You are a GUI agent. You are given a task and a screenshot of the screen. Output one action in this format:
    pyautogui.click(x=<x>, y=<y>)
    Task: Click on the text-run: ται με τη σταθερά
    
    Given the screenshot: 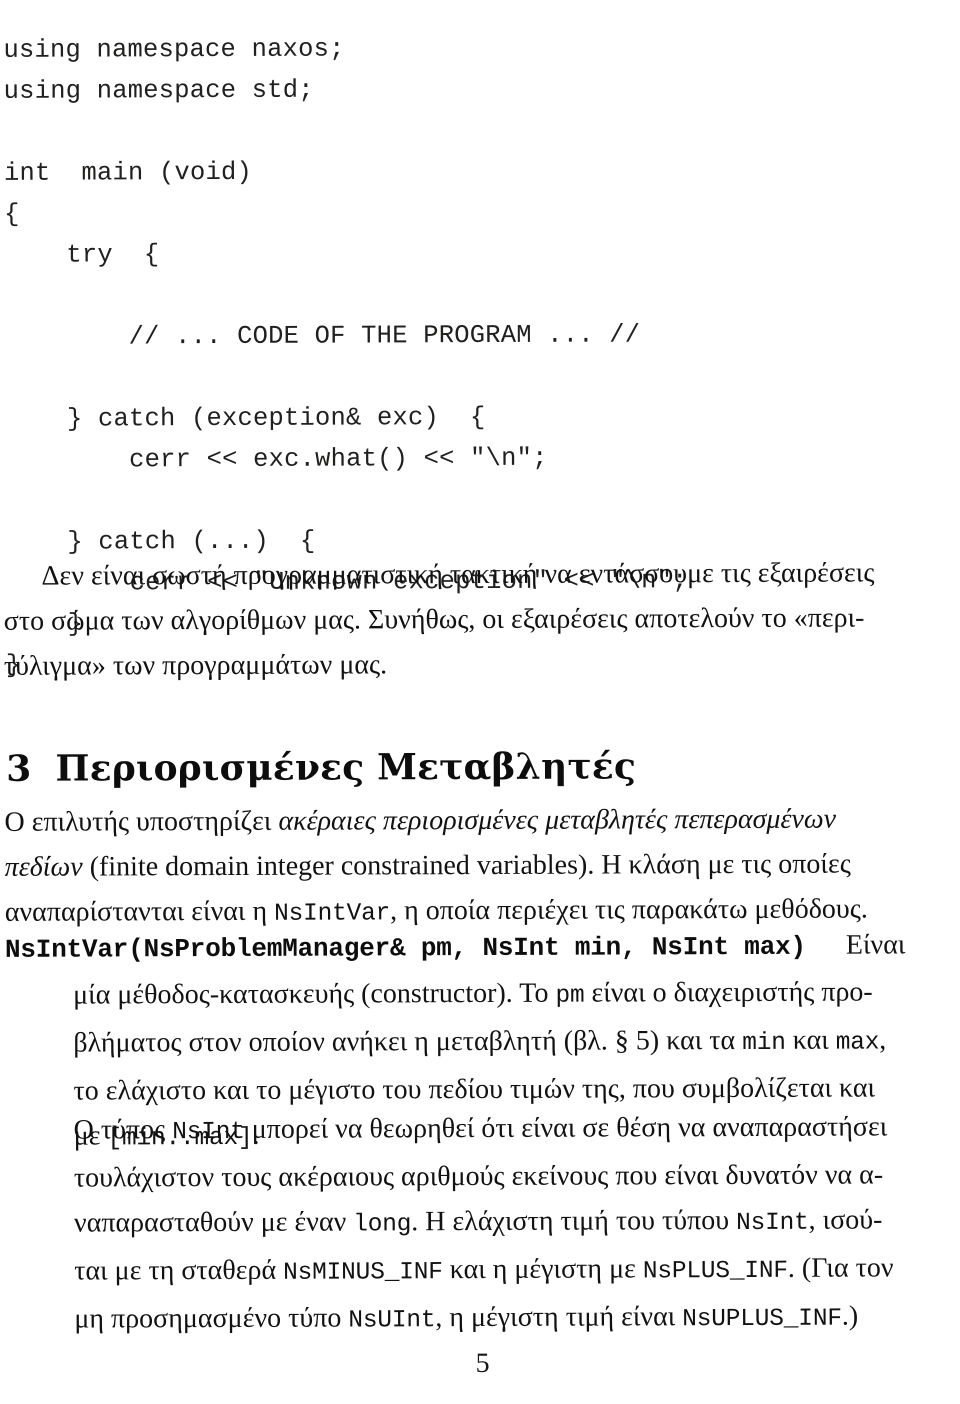 What is the action you would take?
    pyautogui.click(x=179, y=1270)
    